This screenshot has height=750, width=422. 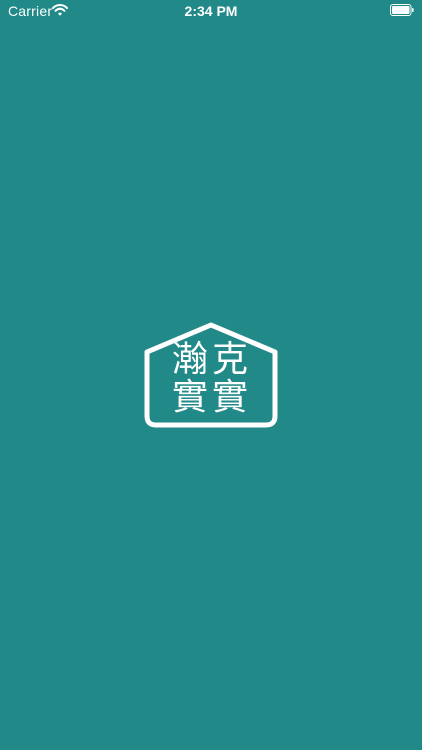 What do you see at coordinates (189, 359) in the screenshot?
I see `logo-char: 瀚` at bounding box center [189, 359].